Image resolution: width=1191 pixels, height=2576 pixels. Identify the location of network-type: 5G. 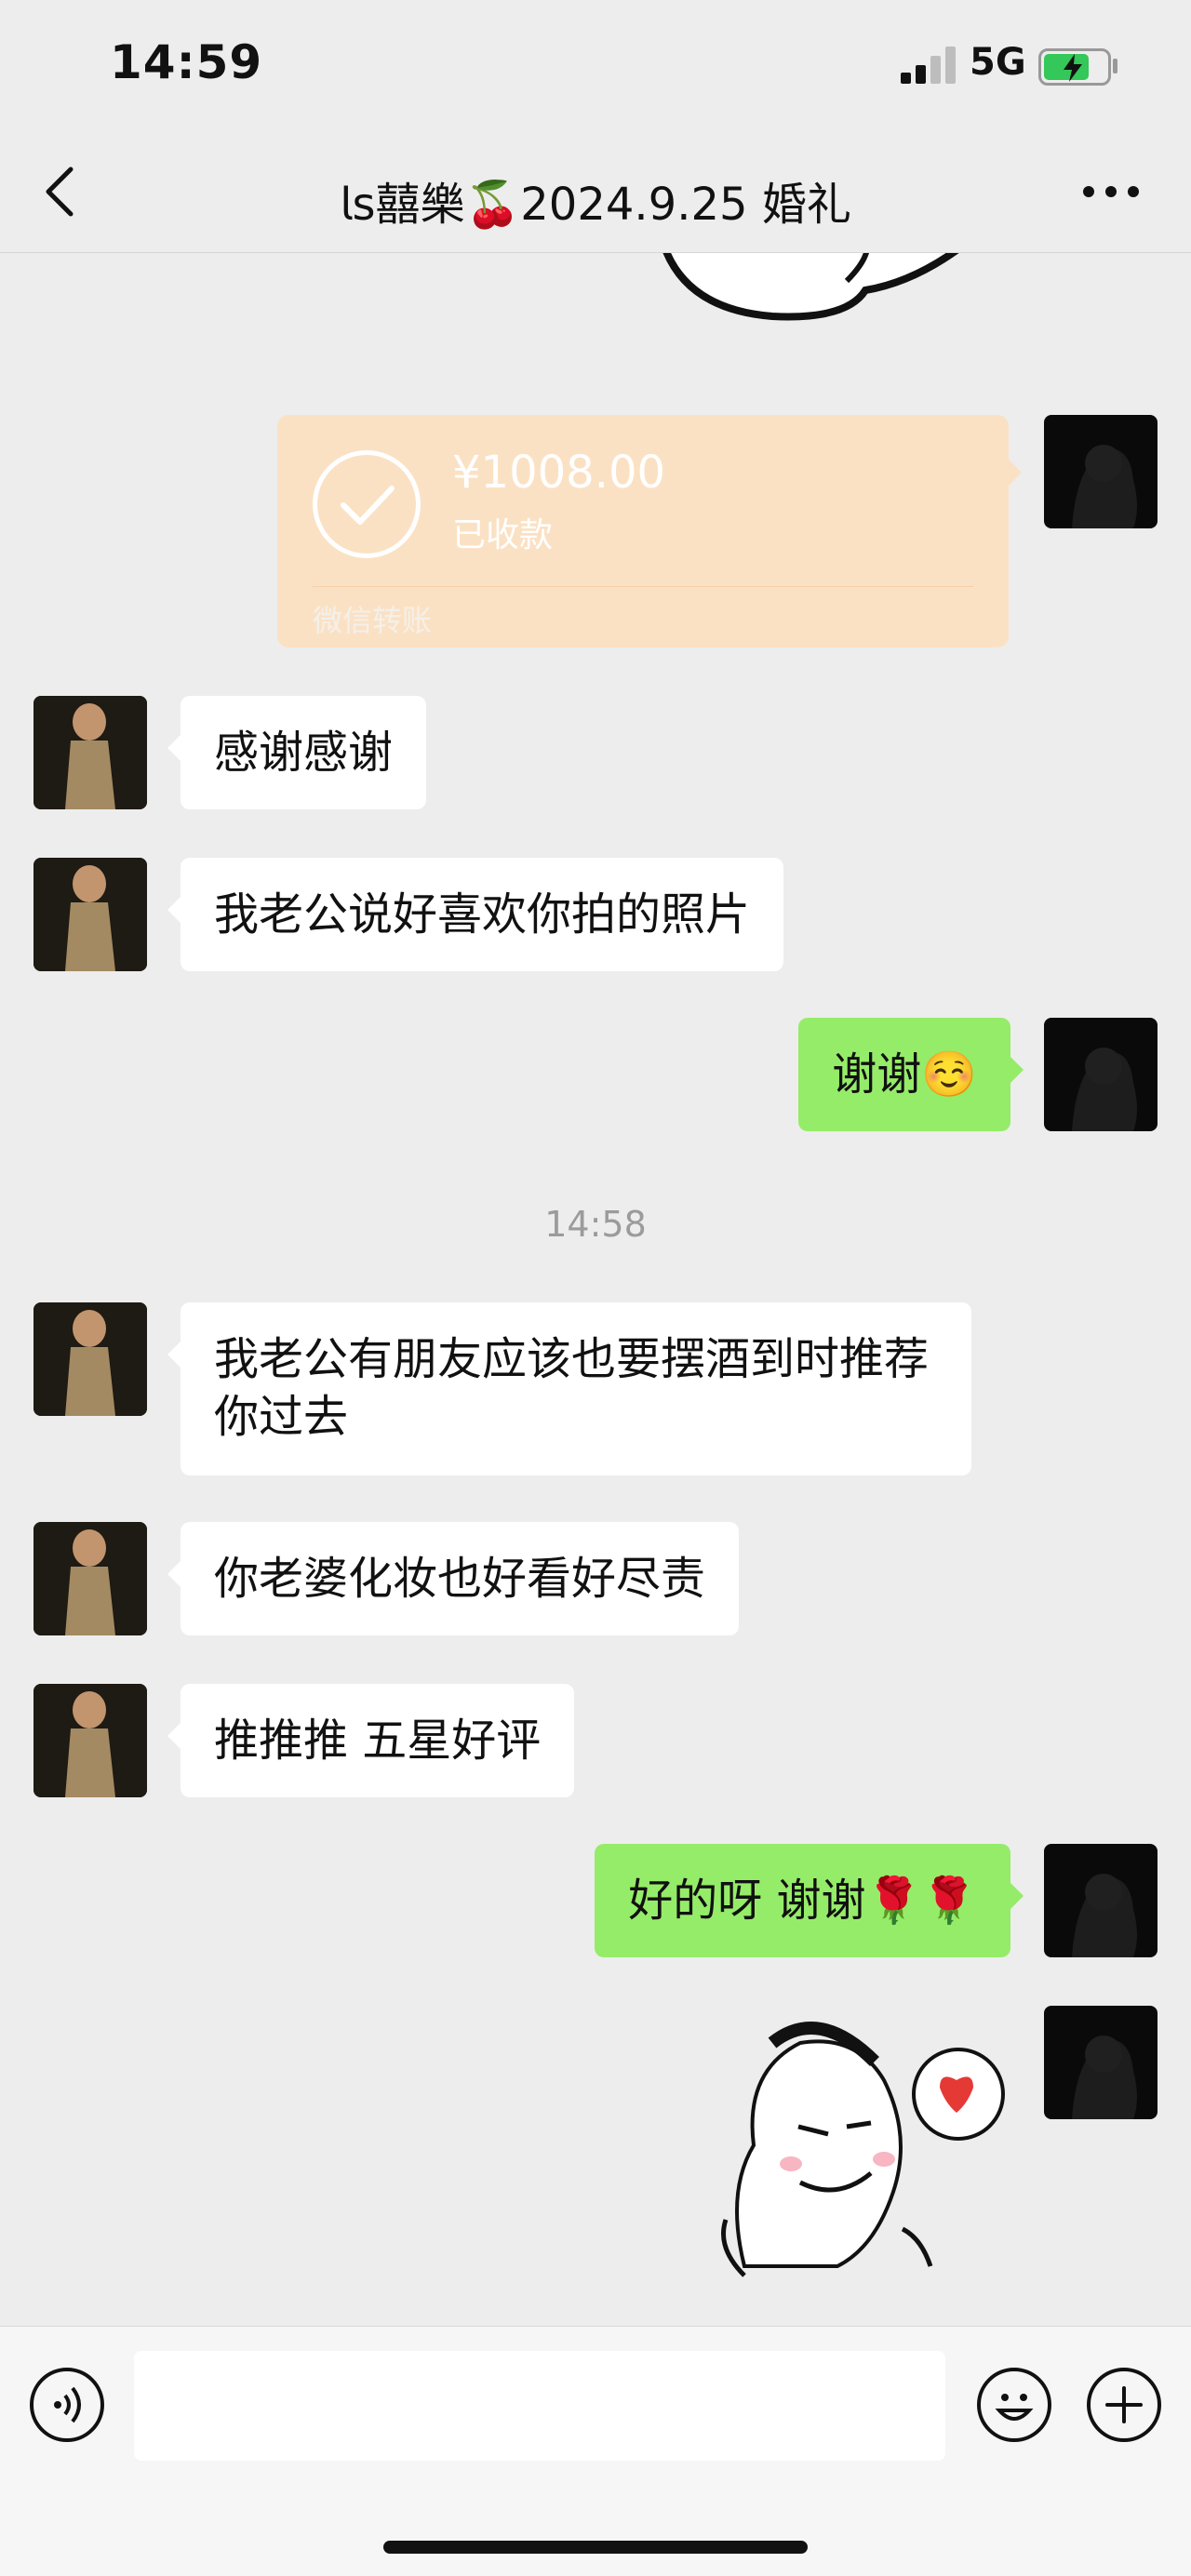
(998, 62).